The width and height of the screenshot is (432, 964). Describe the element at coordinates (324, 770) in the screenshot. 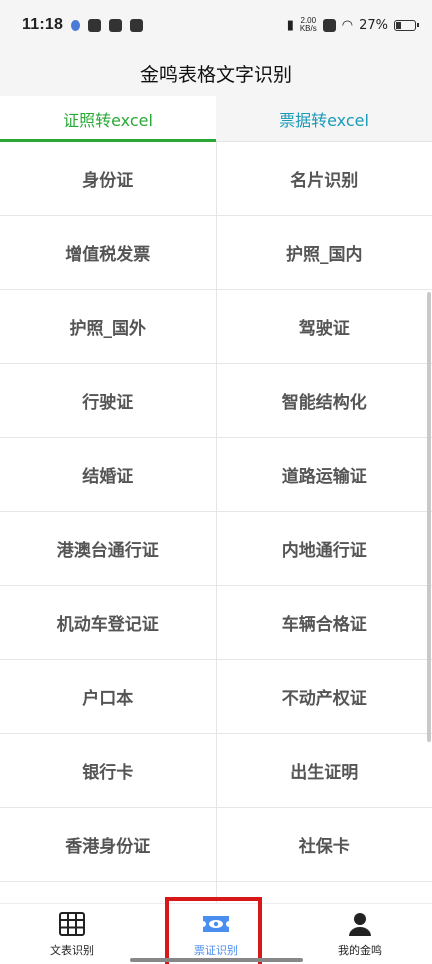

I see `grid-item-birth-certificate: 出生证明` at that location.